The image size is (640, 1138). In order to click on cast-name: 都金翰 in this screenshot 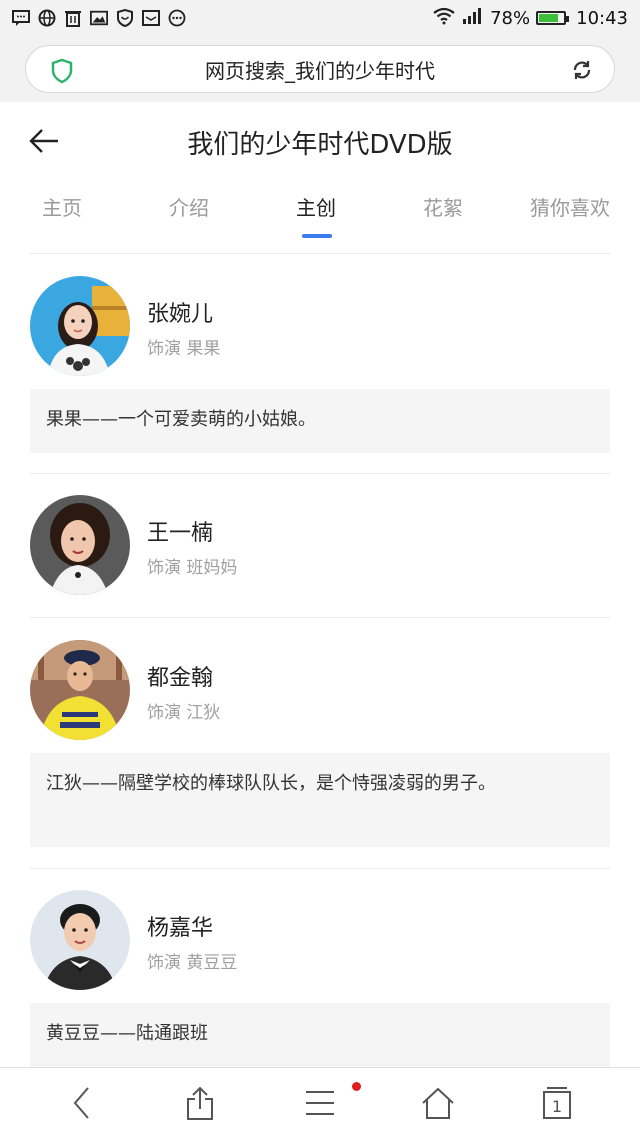, I will do `click(180, 678)`.